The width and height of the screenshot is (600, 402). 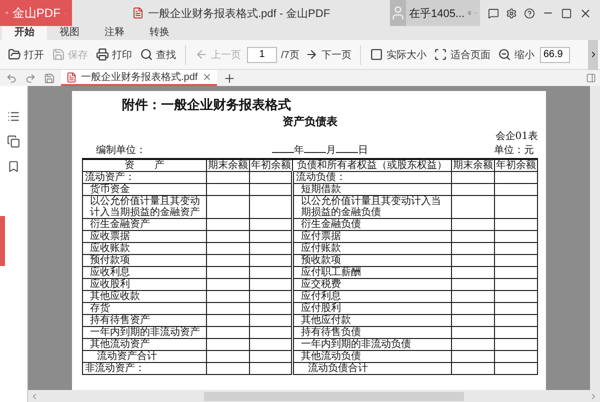 What do you see at coordinates (144, 248) in the screenshot?
I see `table-cell: 应收账款` at bounding box center [144, 248].